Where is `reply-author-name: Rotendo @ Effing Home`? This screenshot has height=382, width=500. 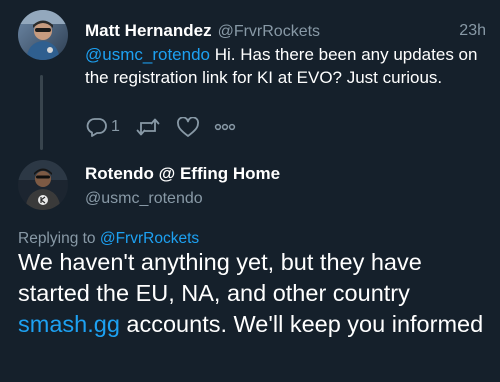
reply-author-name: Rotendo @ Effing Home is located at coordinates (182, 174).